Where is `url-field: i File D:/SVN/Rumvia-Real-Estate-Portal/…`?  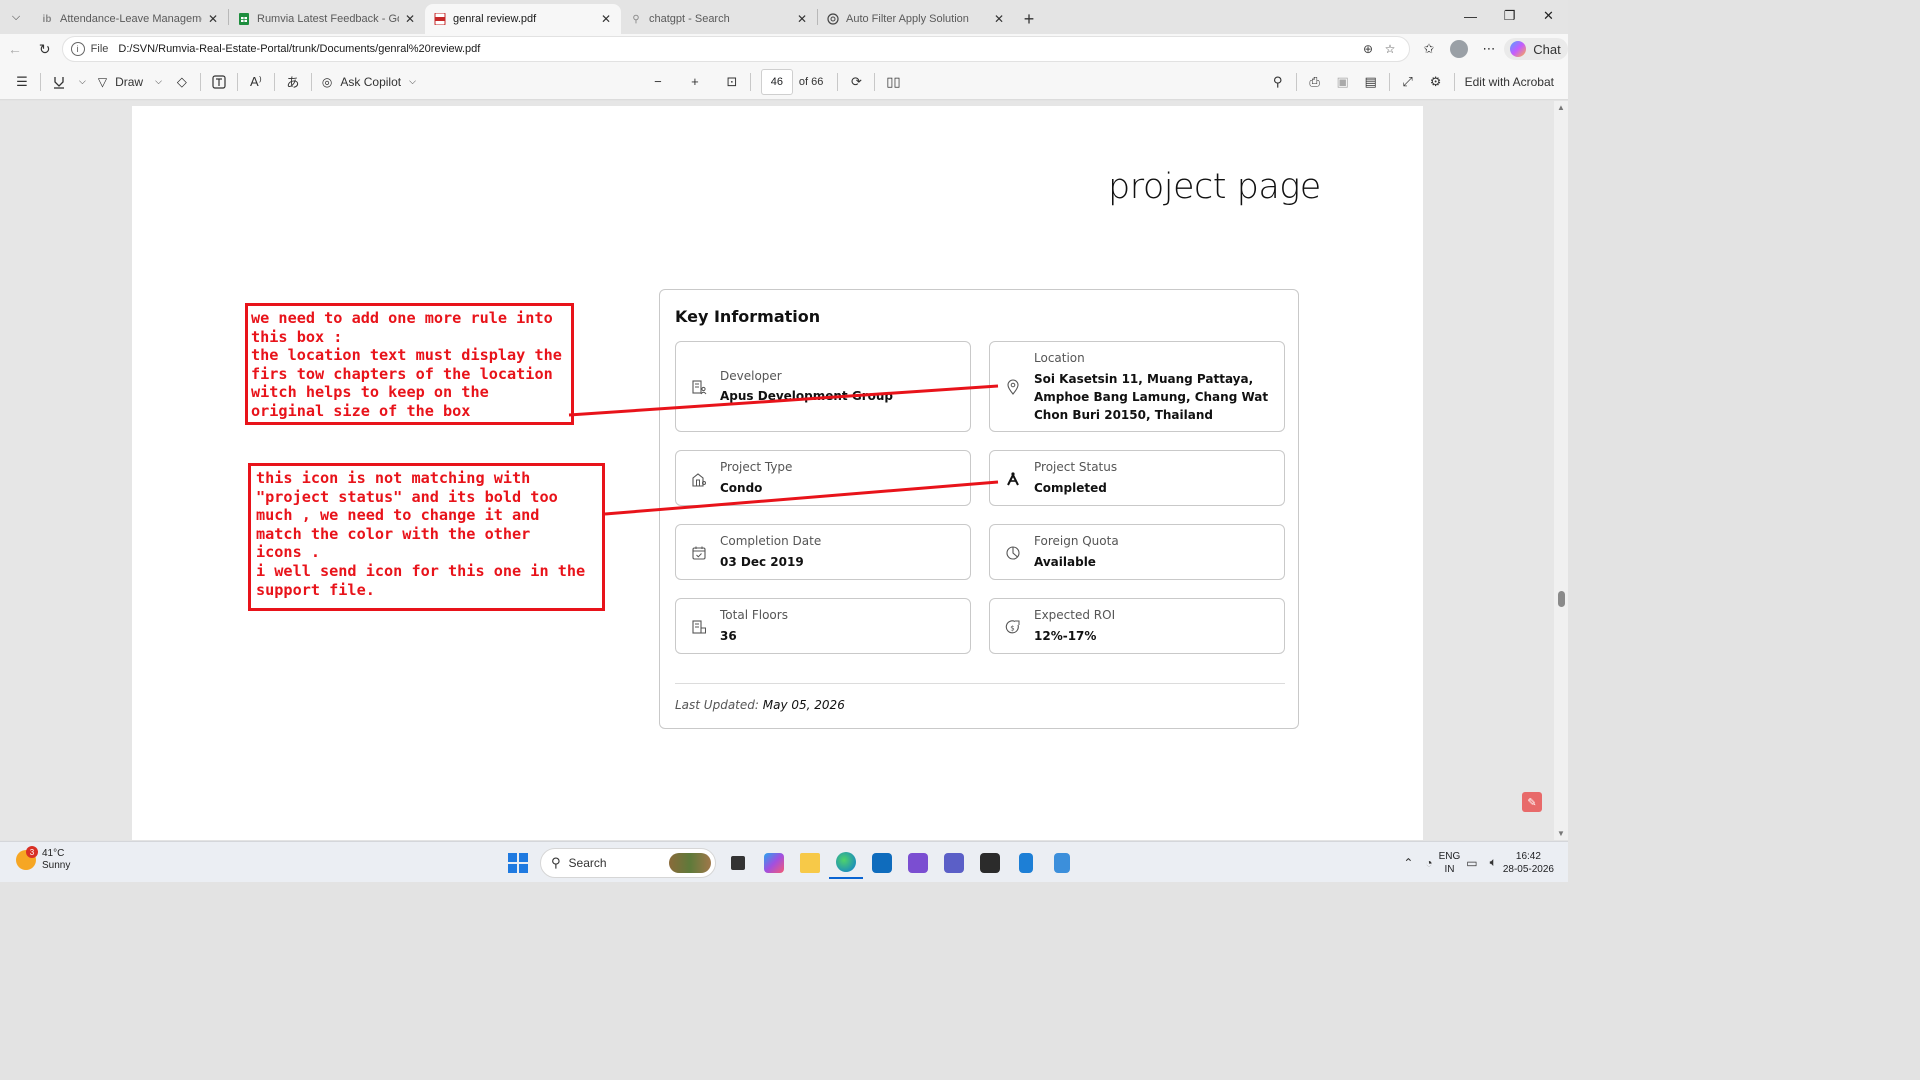 url-field: i File D:/SVN/Rumvia-Real-Estate-Portal/… is located at coordinates (735, 49).